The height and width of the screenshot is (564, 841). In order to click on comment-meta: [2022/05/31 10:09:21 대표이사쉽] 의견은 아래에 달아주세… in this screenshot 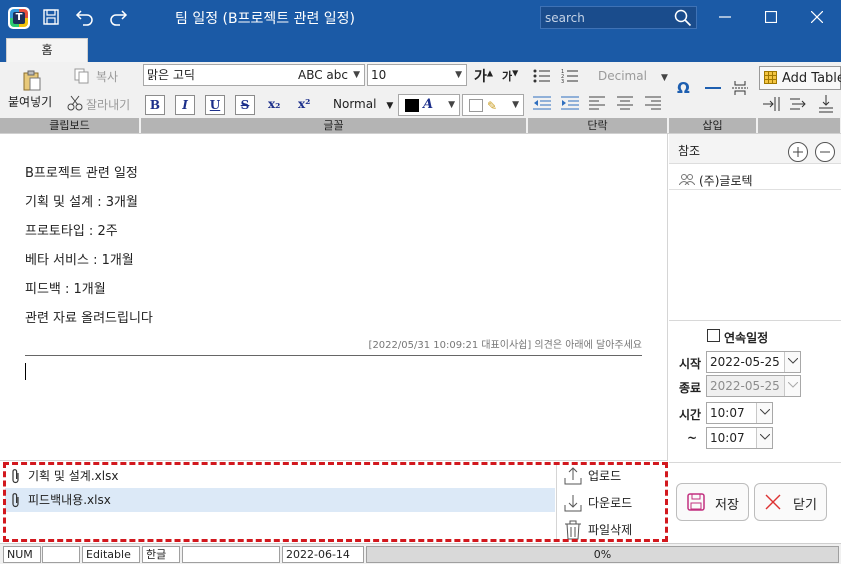, I will do `click(505, 345)`.